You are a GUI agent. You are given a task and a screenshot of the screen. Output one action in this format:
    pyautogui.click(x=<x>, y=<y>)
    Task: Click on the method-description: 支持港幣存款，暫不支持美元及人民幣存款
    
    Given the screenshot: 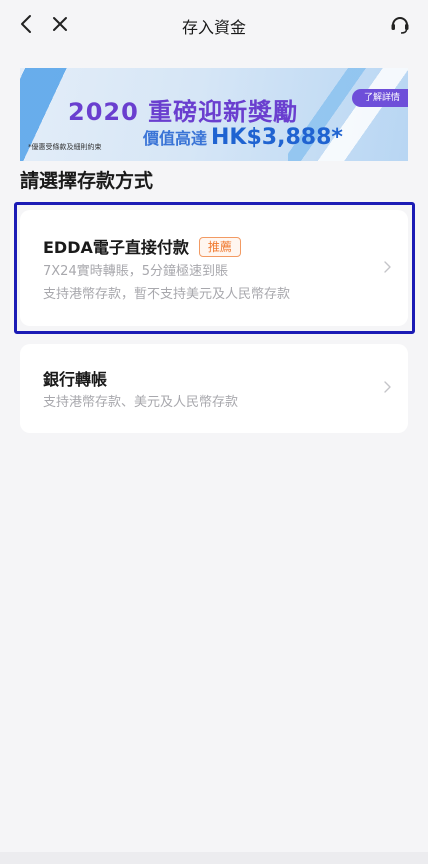 What is the action you would take?
    pyautogui.click(x=167, y=294)
    